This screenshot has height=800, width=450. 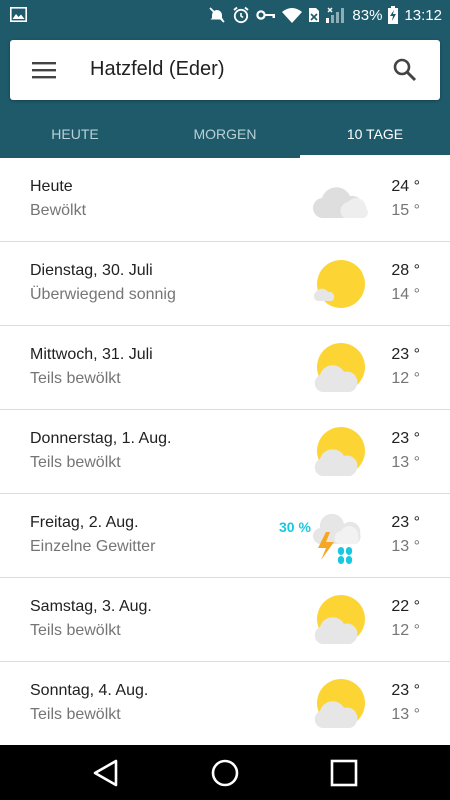 What do you see at coordinates (225, 703) in the screenshot?
I see `forecast-row: Sonntag, 4. Aug. Teils bewölkt 23 ° 13 °` at bounding box center [225, 703].